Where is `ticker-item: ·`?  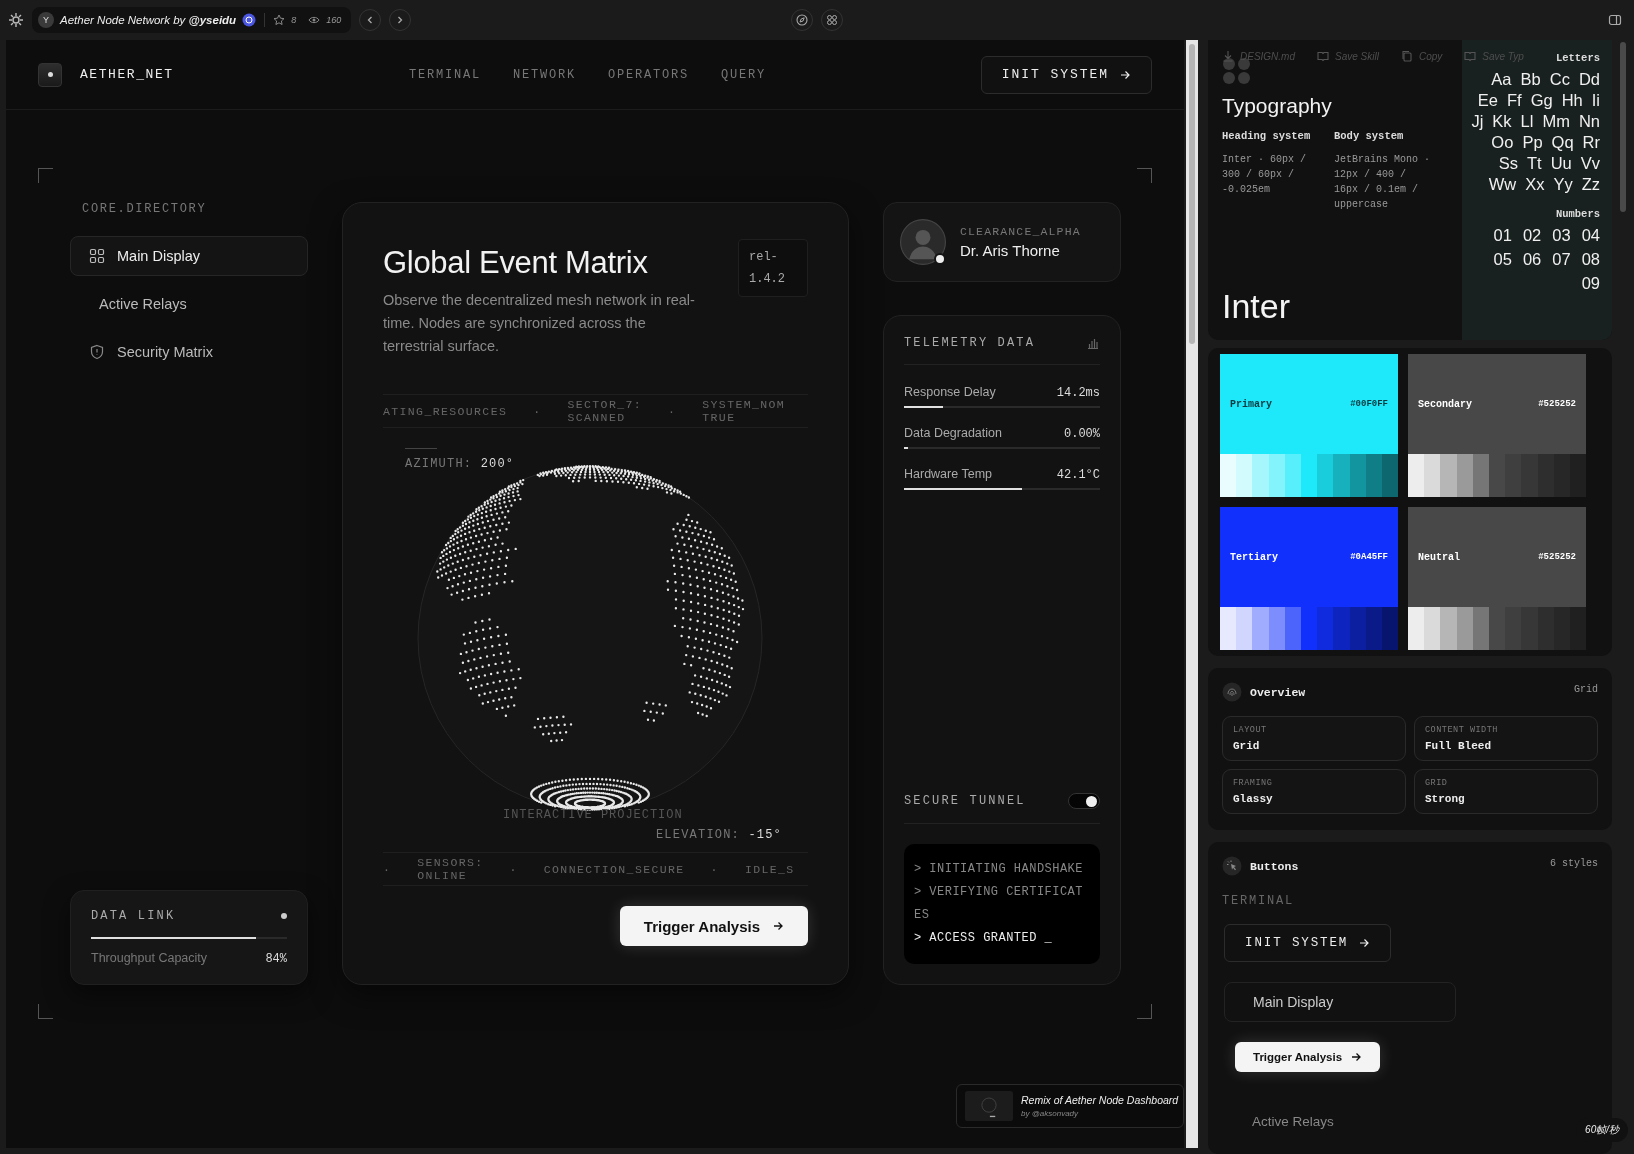
ticker-item: · is located at coordinates (714, 869).